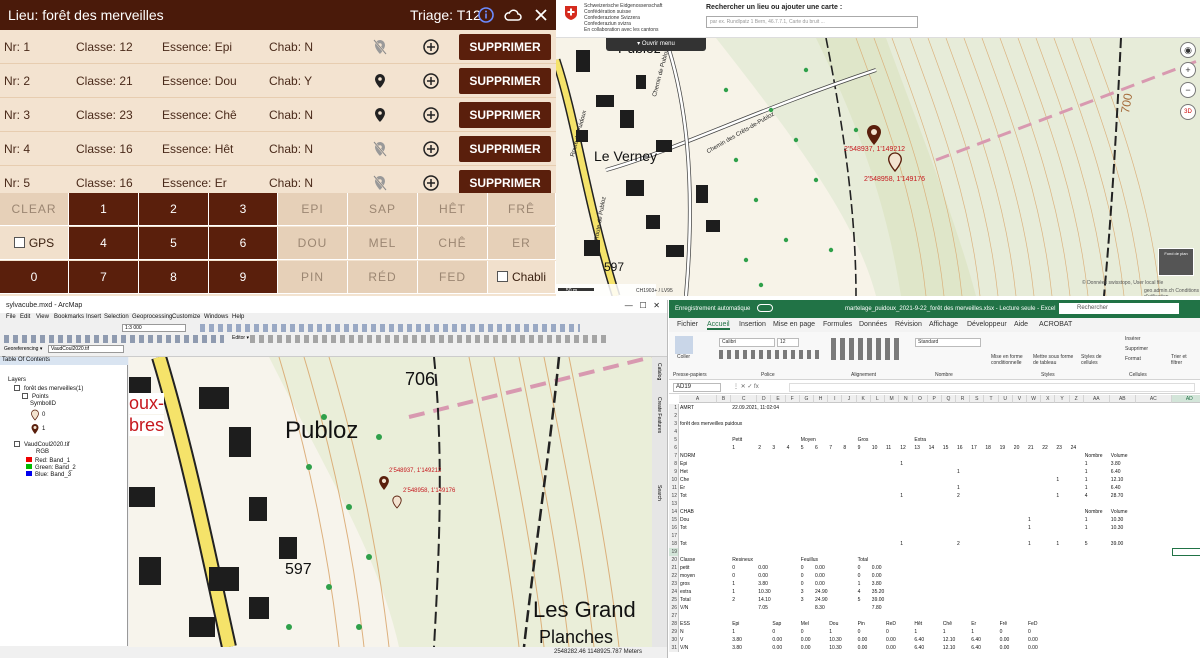  What do you see at coordinates (764, 399) in the screenshot?
I see `column-header: D` at bounding box center [764, 399].